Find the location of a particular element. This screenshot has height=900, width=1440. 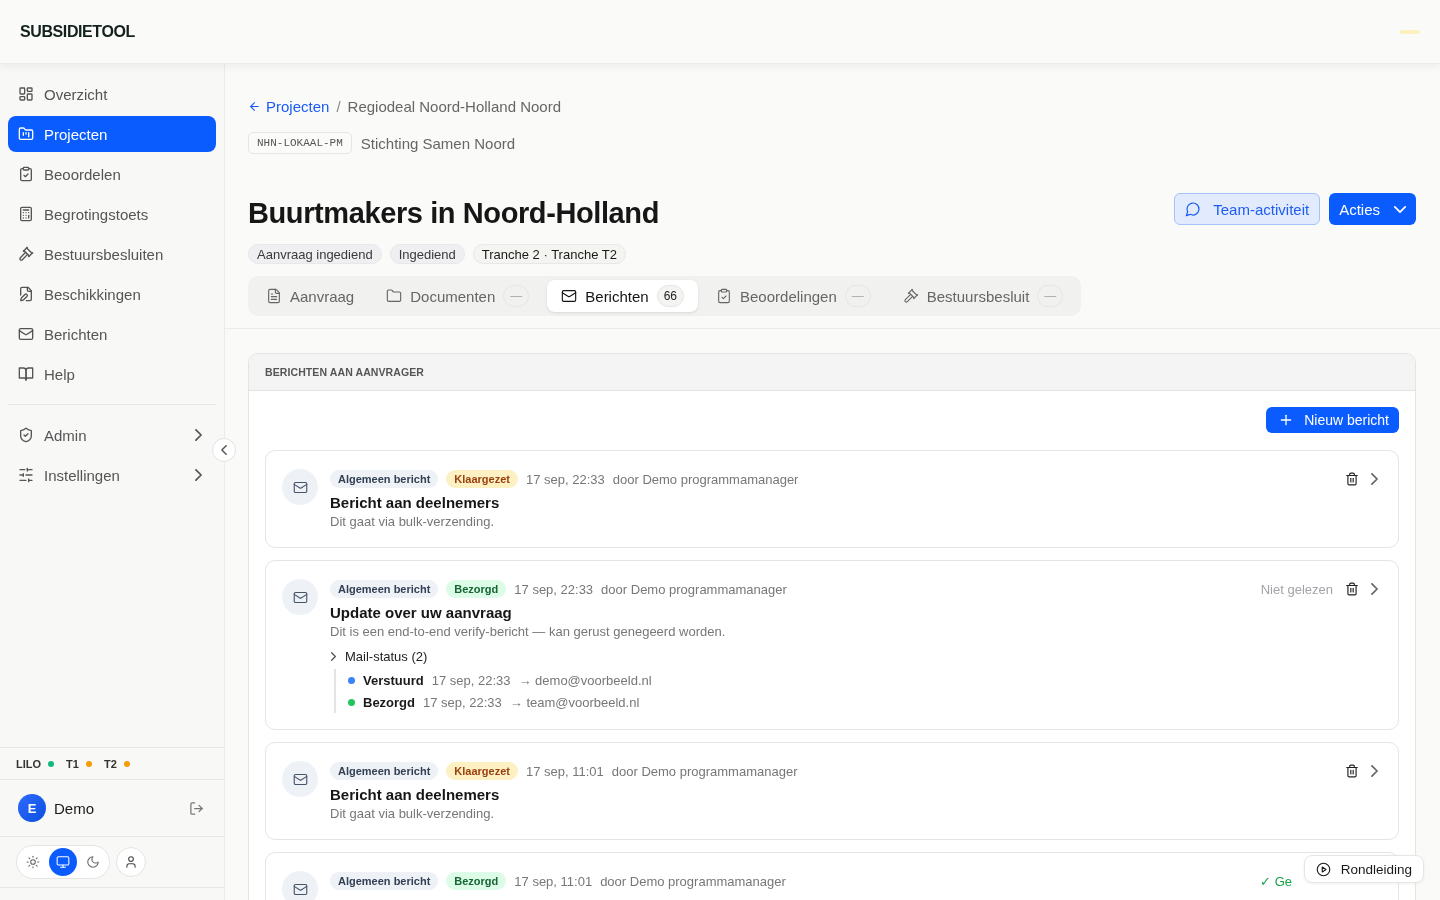

project-tag: Aanvraag ingediend is located at coordinates (315, 254).